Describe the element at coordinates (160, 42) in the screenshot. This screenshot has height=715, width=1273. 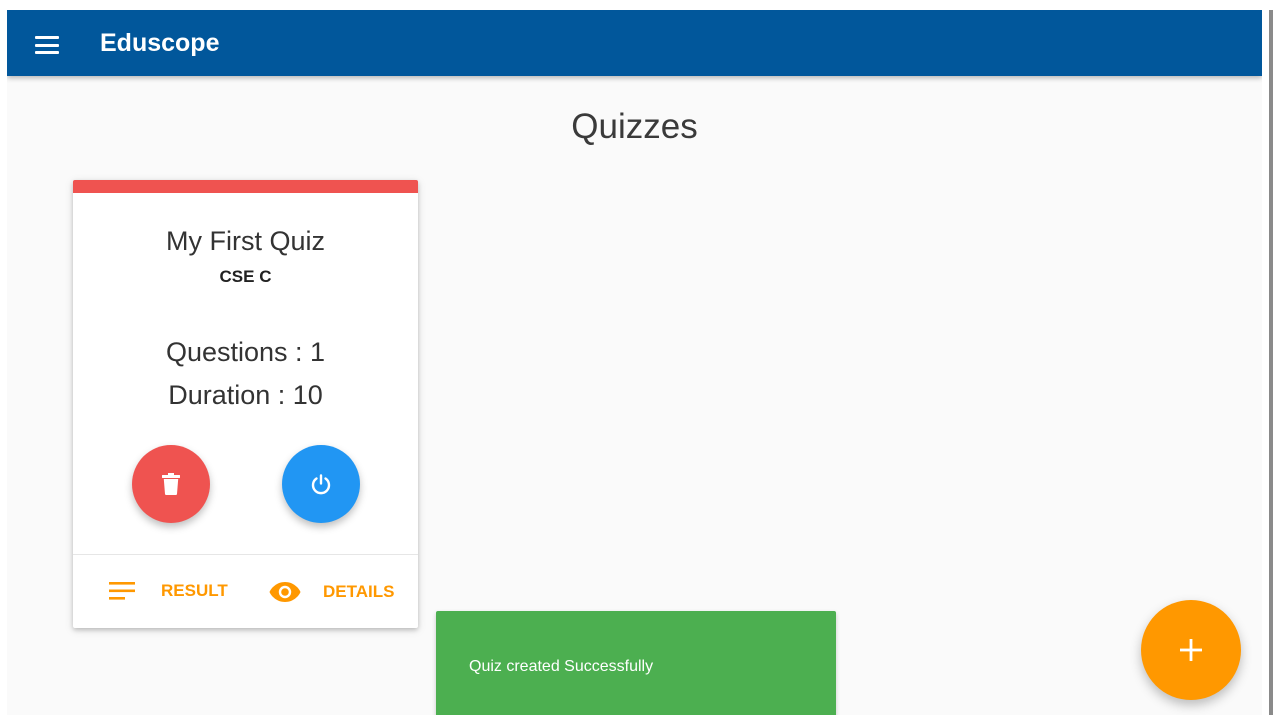
I see `app-title: Eduscope` at that location.